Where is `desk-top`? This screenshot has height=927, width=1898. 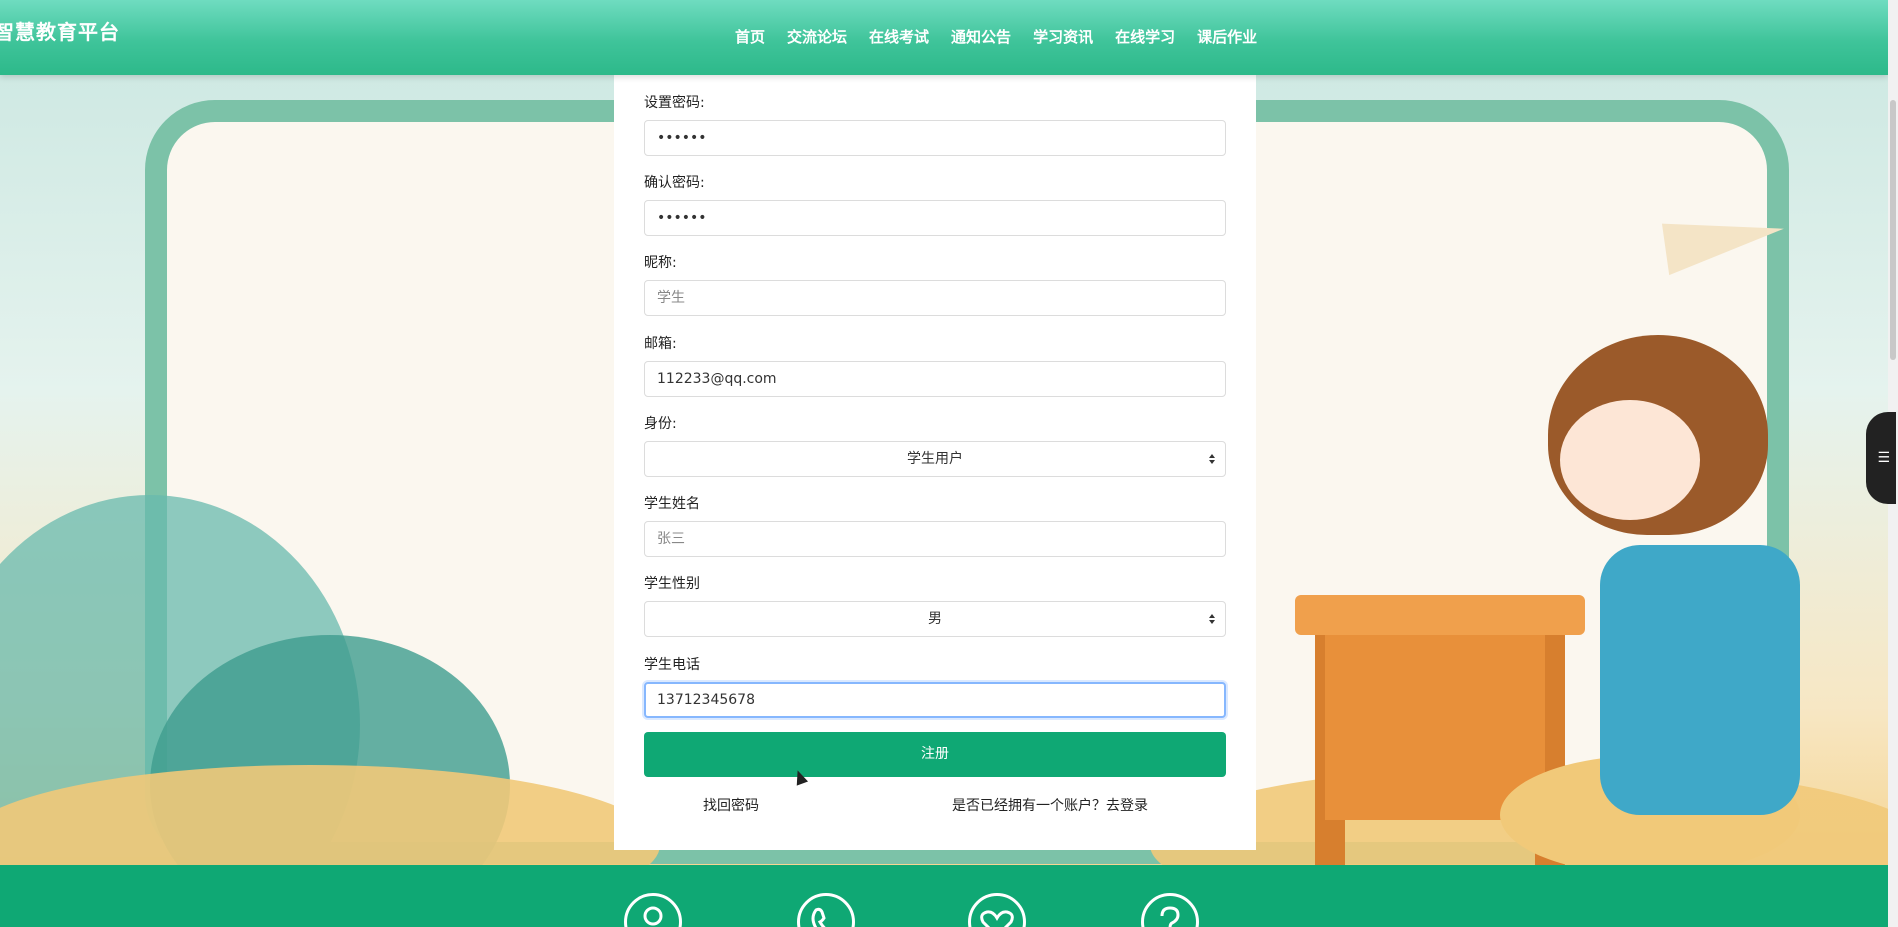
desk-top is located at coordinates (1440, 615).